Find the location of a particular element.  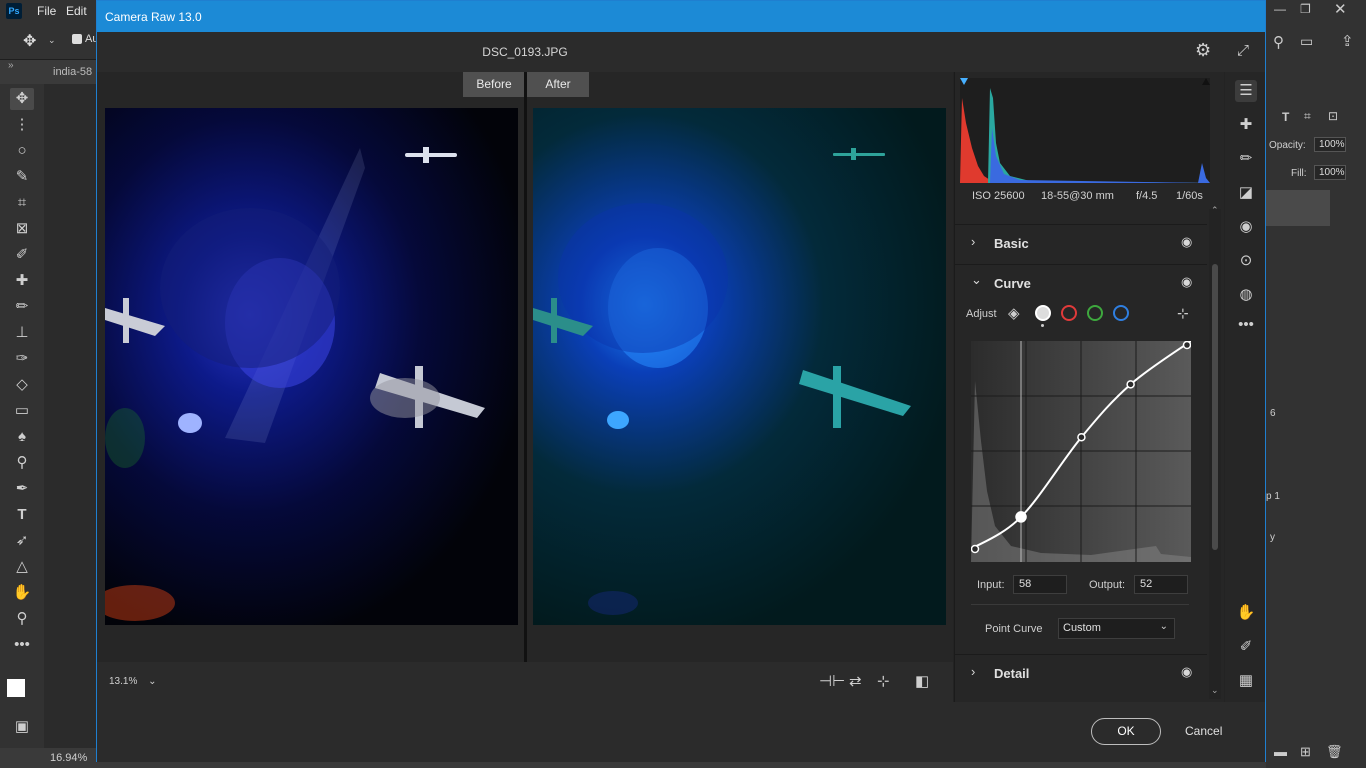

frame-tool-icon: ⊠ is located at coordinates (22, 229).